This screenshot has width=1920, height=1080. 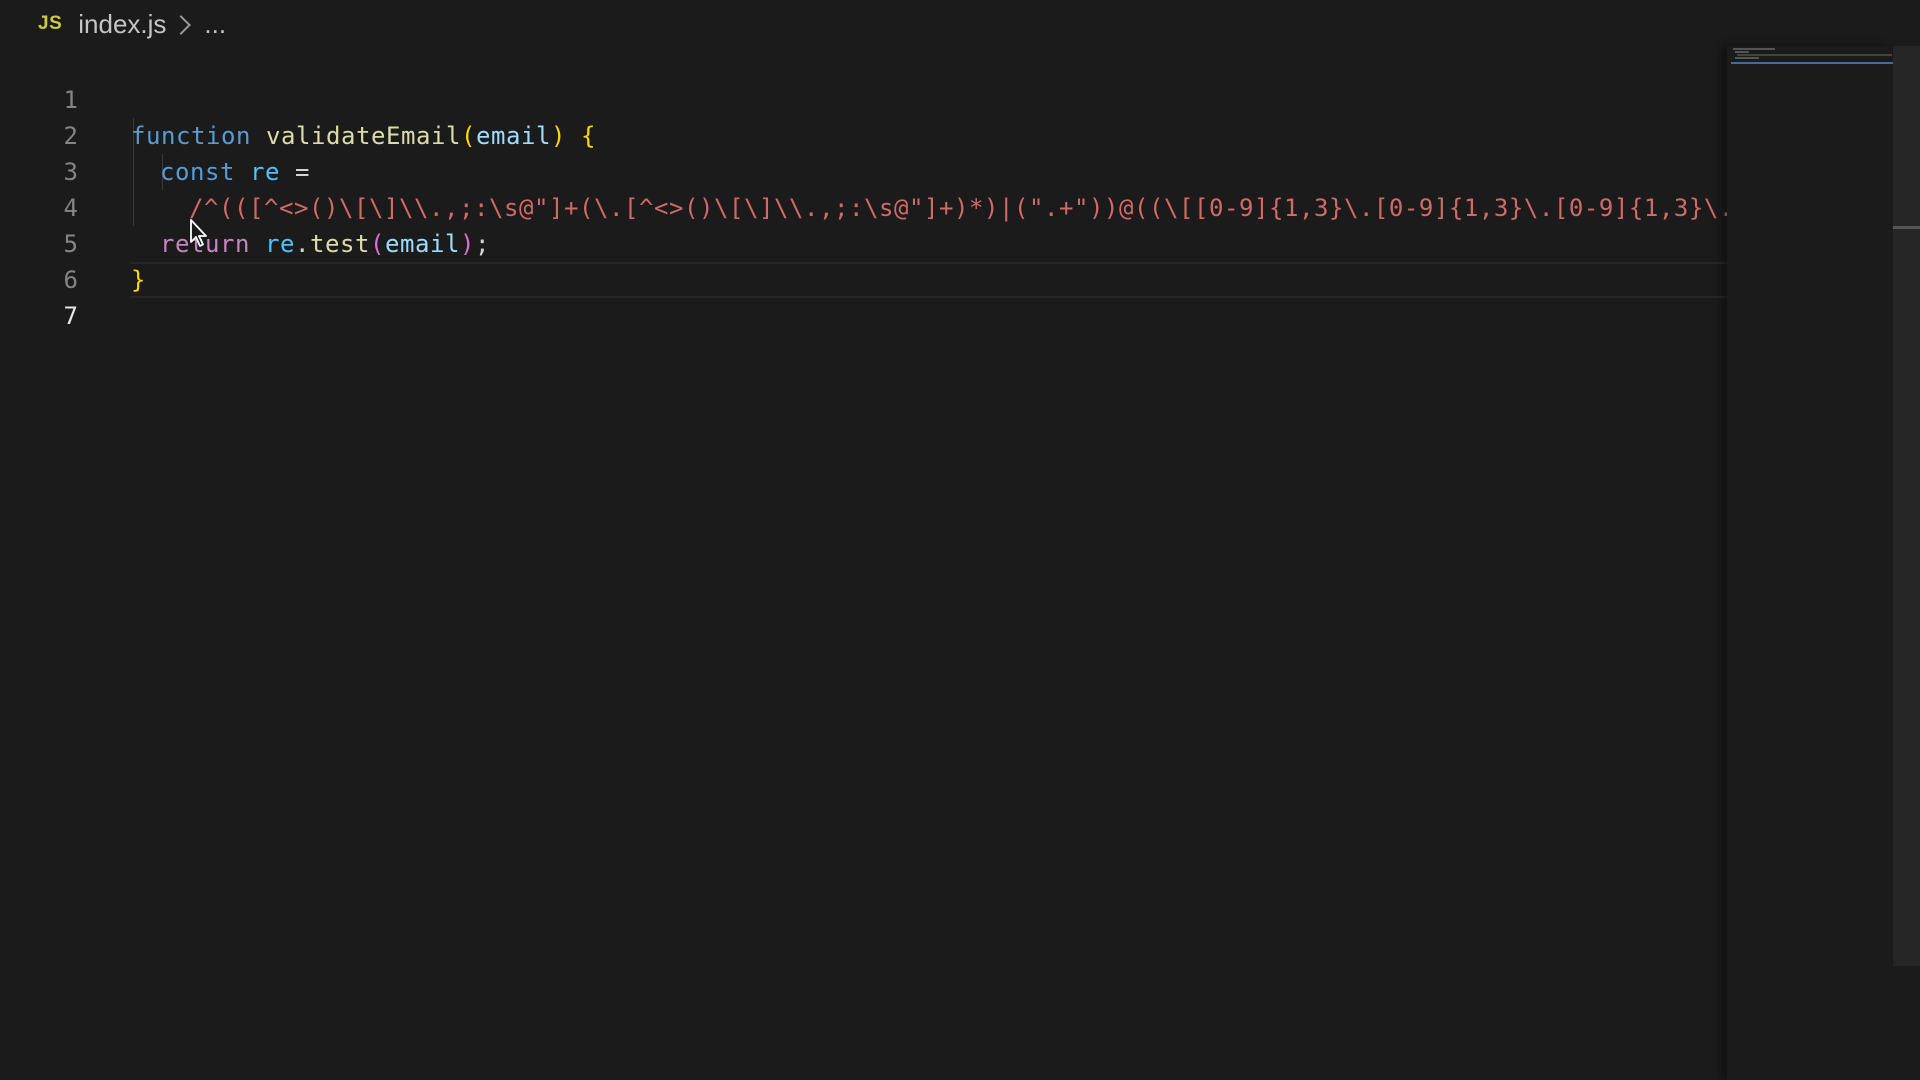 I want to click on chevron-right-icon, so click(x=181, y=25).